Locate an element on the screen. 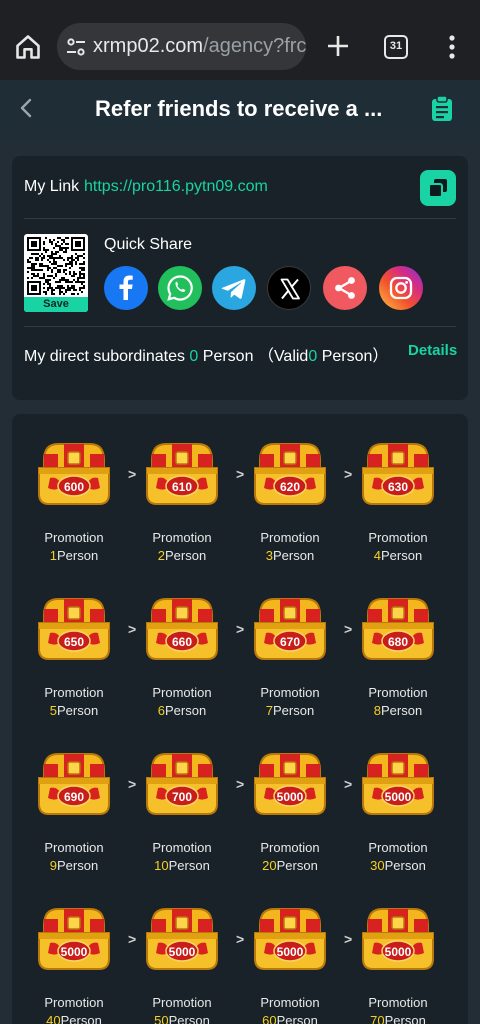 The height and width of the screenshot is (1024, 480). reward-item: 5000 Promotion 30Person is located at coordinates (398, 818).